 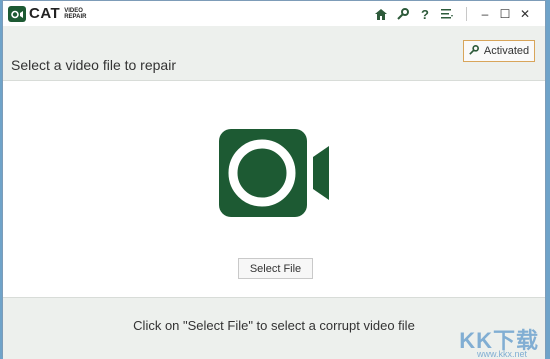 I want to click on help-icon: ?, so click(x=425, y=14).